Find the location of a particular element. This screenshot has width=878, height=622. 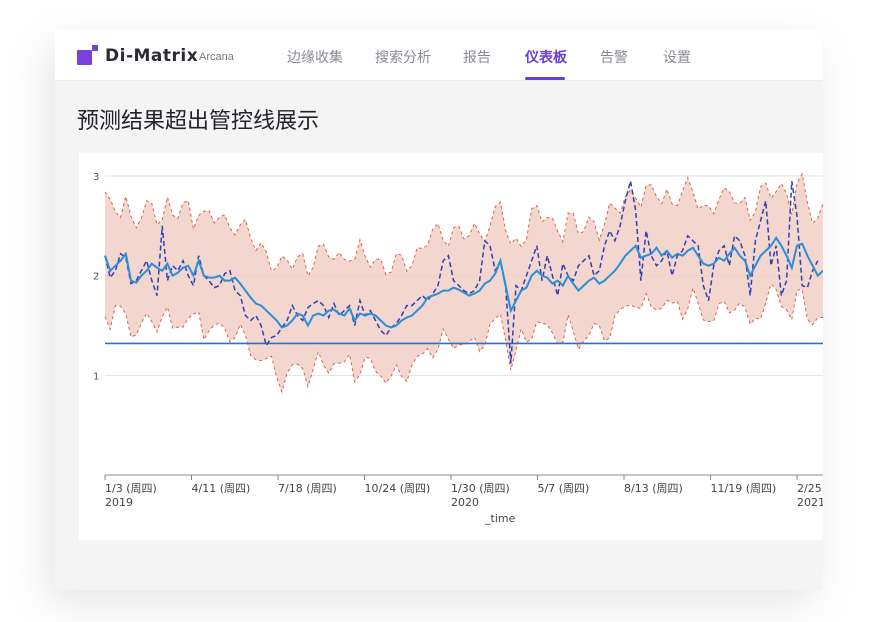

x-tick-label: 5/7 (周四) is located at coordinates (564, 488).